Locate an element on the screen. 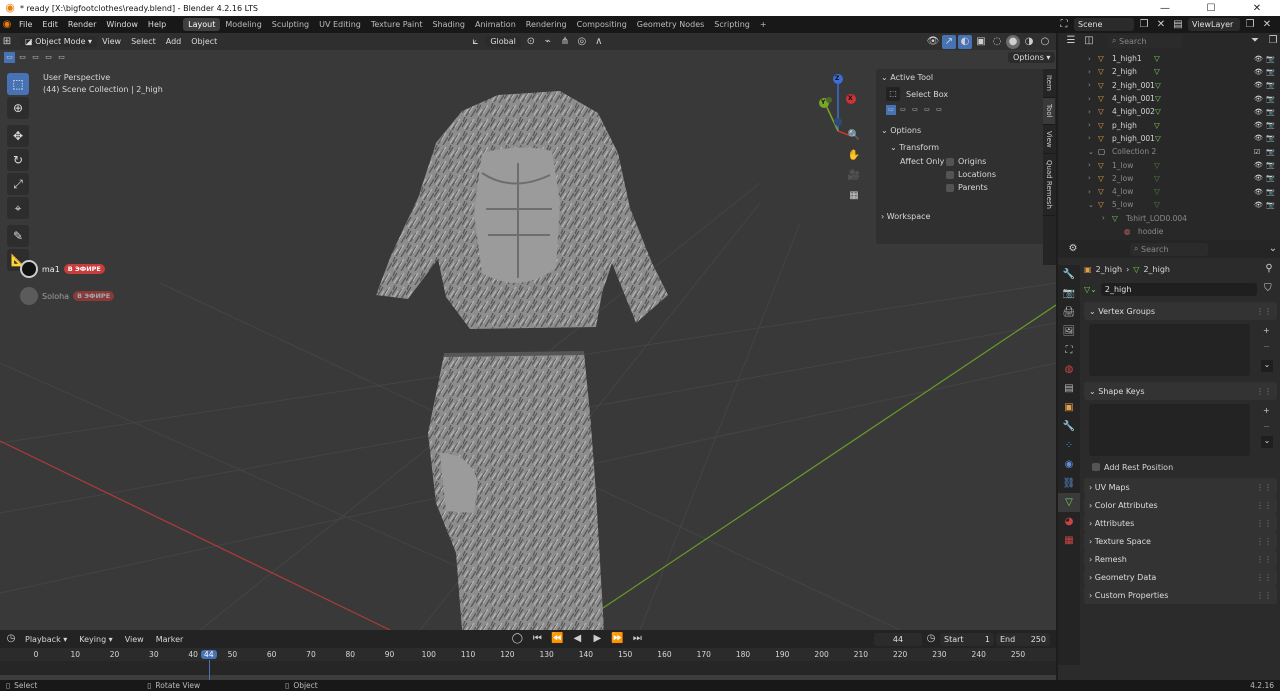 This screenshot has height=691, width=1280. locations-checkbox: Locations is located at coordinates (971, 174).